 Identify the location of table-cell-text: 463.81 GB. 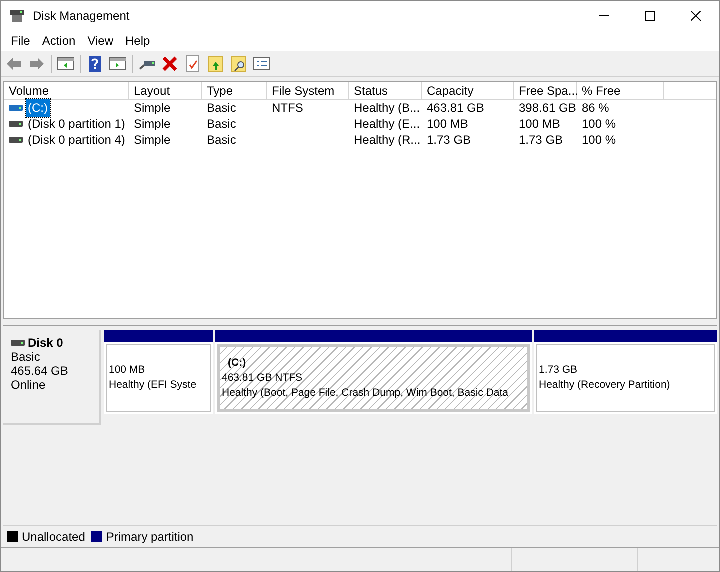
(455, 108).